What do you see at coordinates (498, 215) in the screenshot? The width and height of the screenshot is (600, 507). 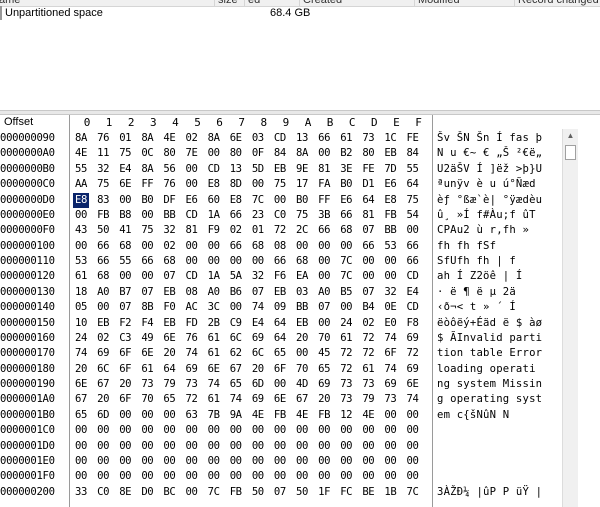 I see `ascii-text: û¸ »Í f#Àu;f ûT` at bounding box center [498, 215].